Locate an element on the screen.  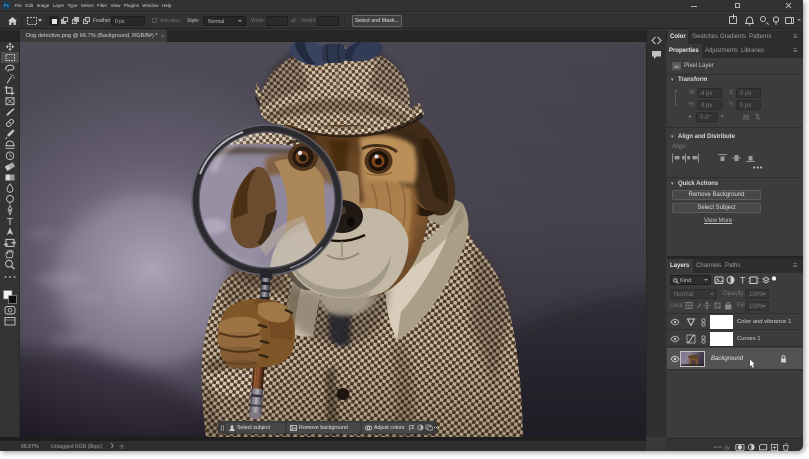
svg-text: fx is located at coordinates (728, 447).